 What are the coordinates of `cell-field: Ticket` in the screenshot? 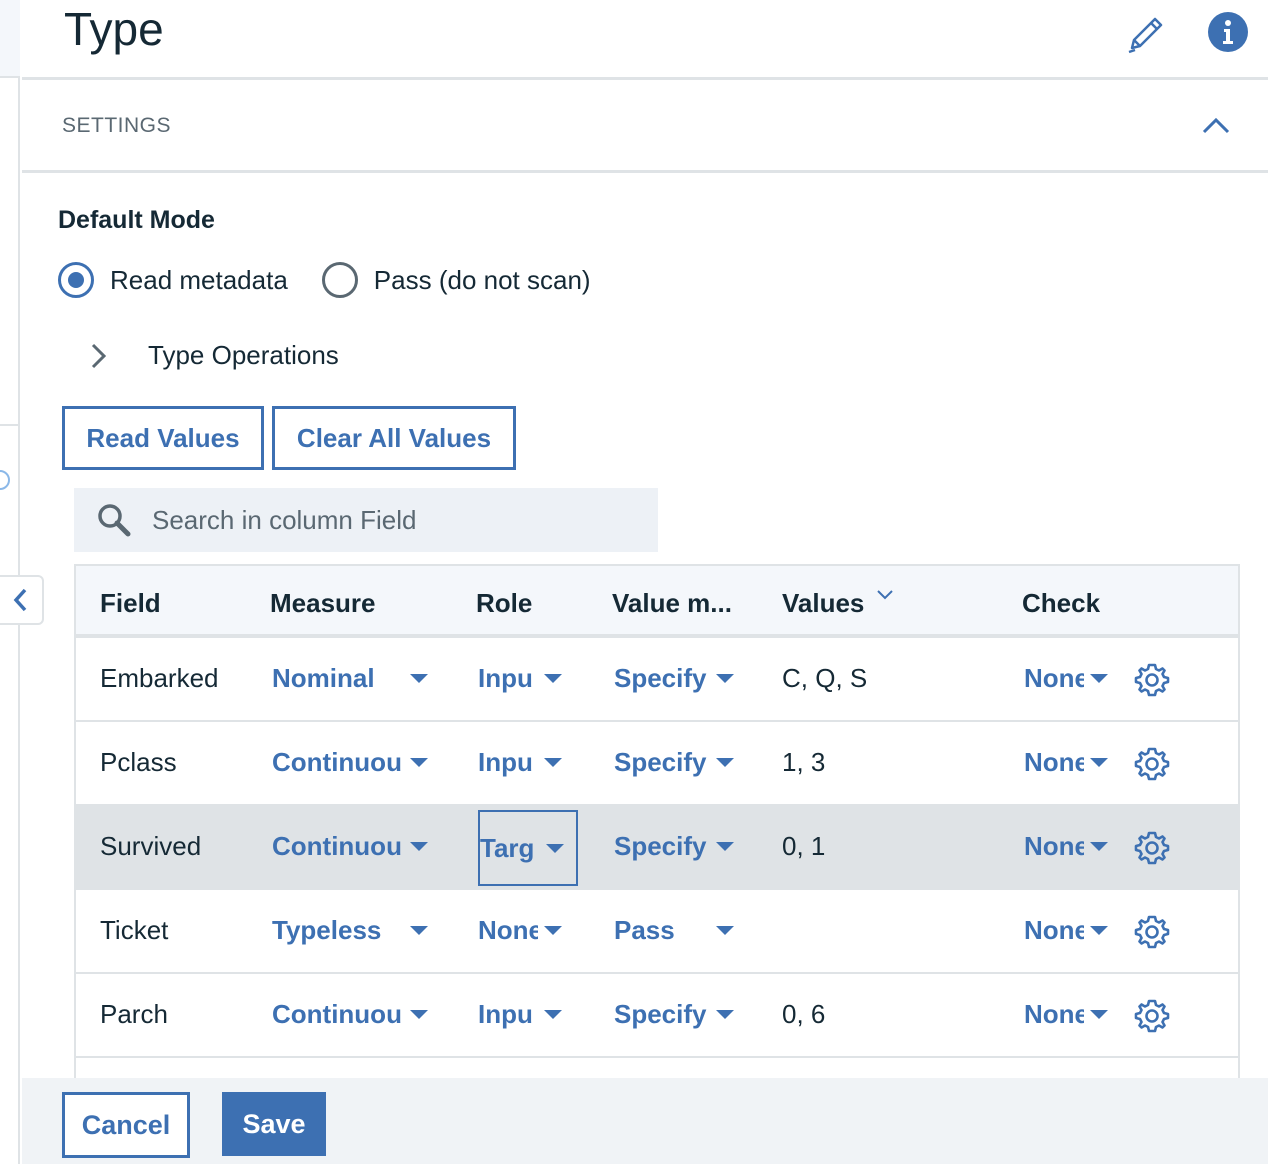 It's located at (134, 930).